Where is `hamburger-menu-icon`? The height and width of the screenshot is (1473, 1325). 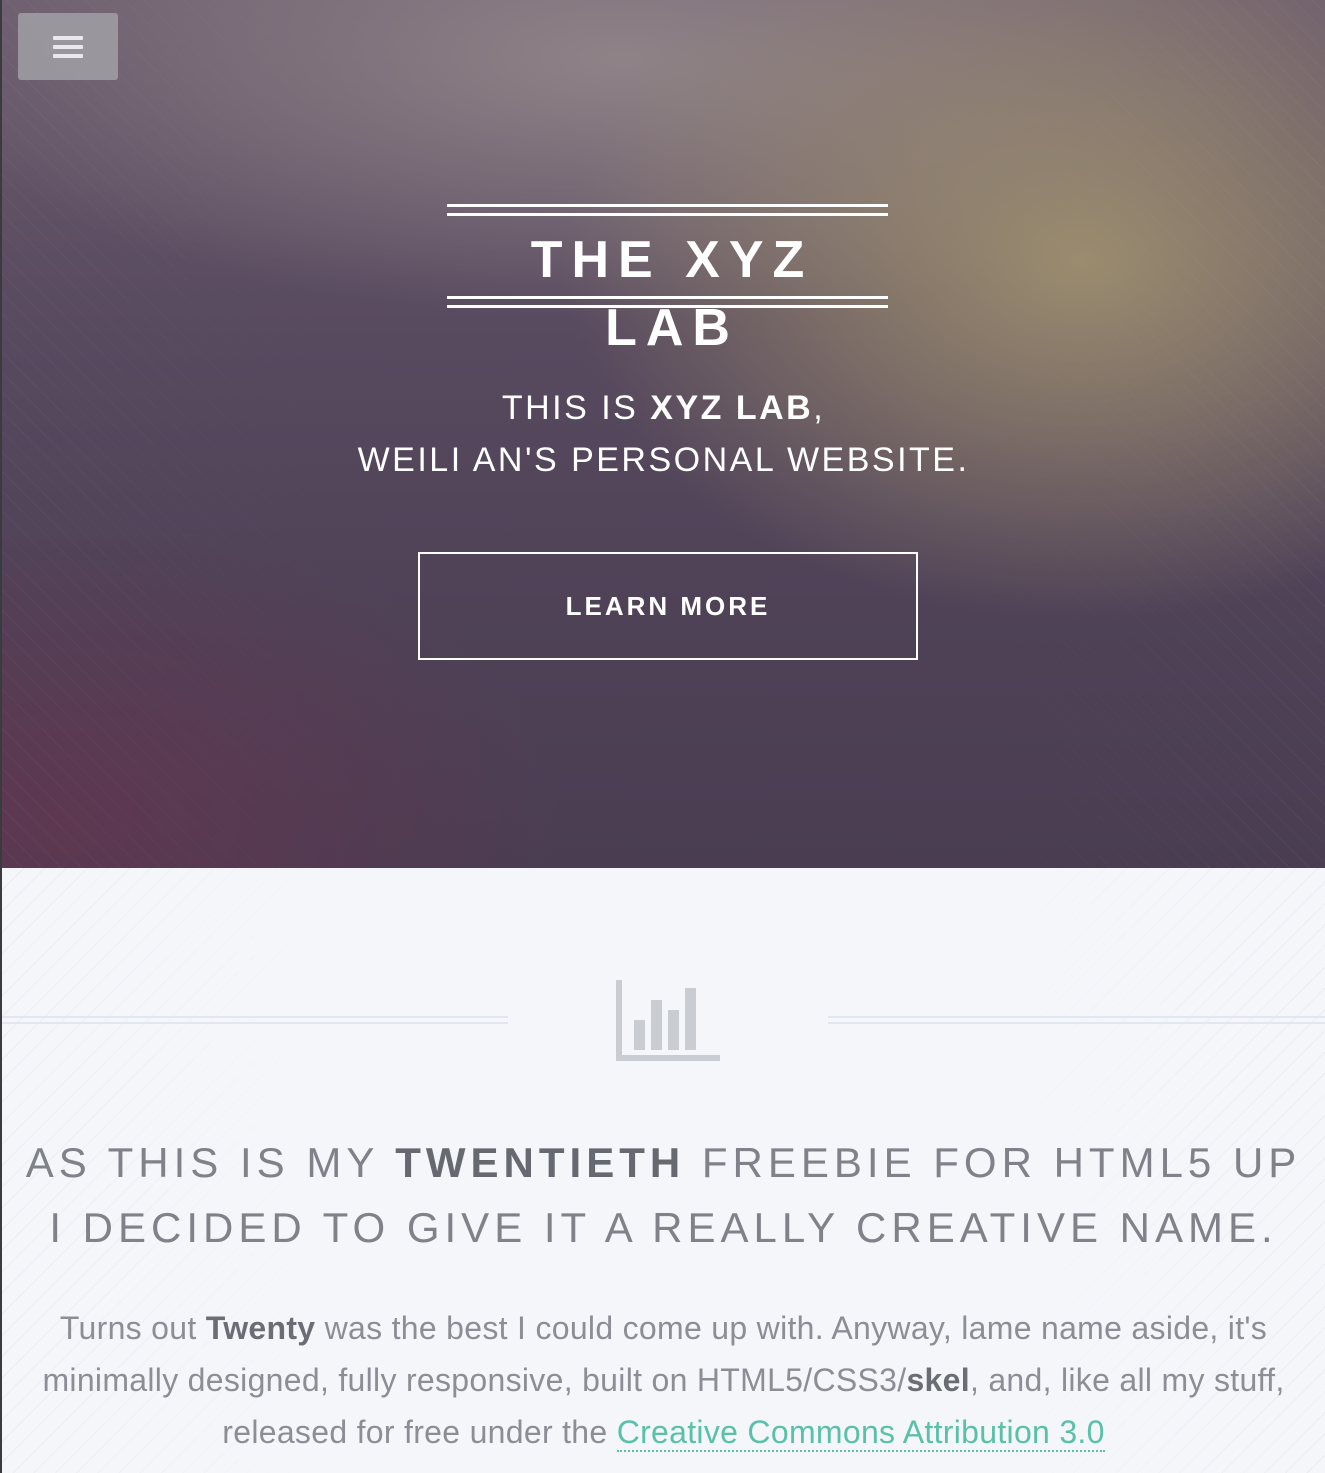 hamburger-menu-icon is located at coordinates (68, 46).